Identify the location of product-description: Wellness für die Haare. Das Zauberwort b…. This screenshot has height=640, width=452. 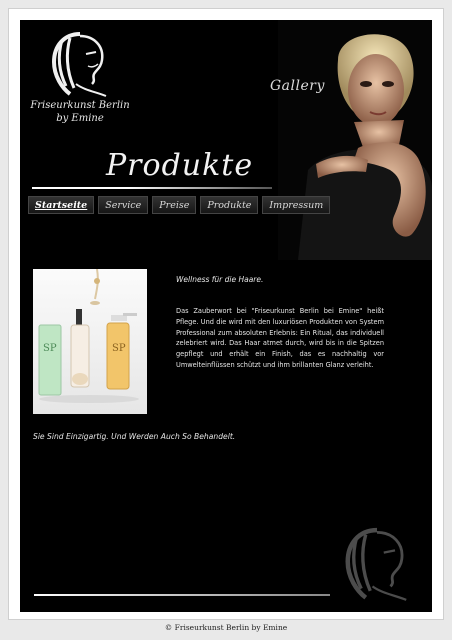
(280, 323).